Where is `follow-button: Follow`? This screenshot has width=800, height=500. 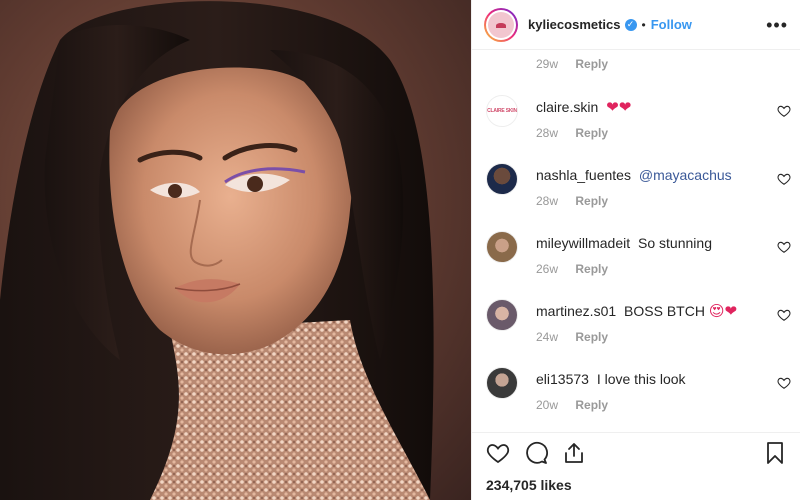
follow-button: Follow is located at coordinates (671, 24).